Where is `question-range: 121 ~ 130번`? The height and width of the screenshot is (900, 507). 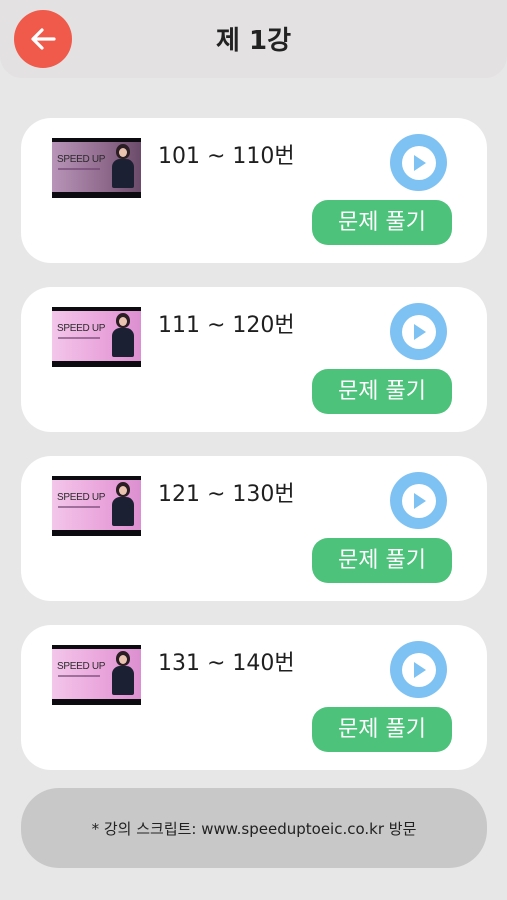 question-range: 121 ~ 130번 is located at coordinates (226, 494).